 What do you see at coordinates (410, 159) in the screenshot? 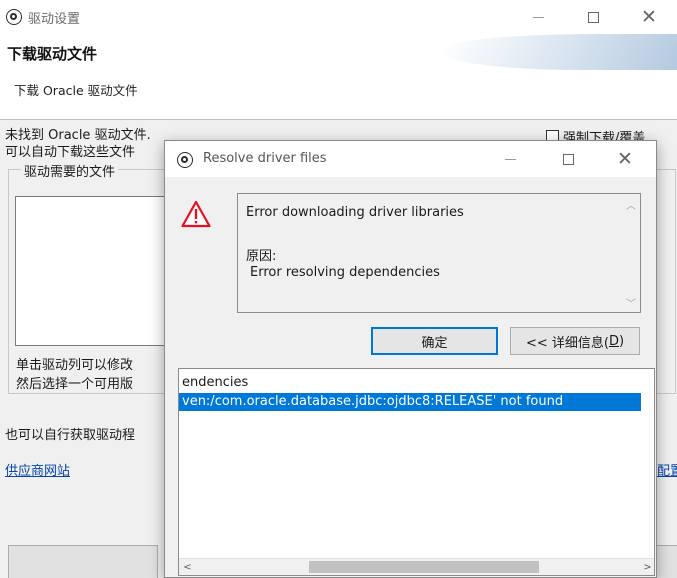
I see `dialog-titlebar: Resolve driver files ✕` at bounding box center [410, 159].